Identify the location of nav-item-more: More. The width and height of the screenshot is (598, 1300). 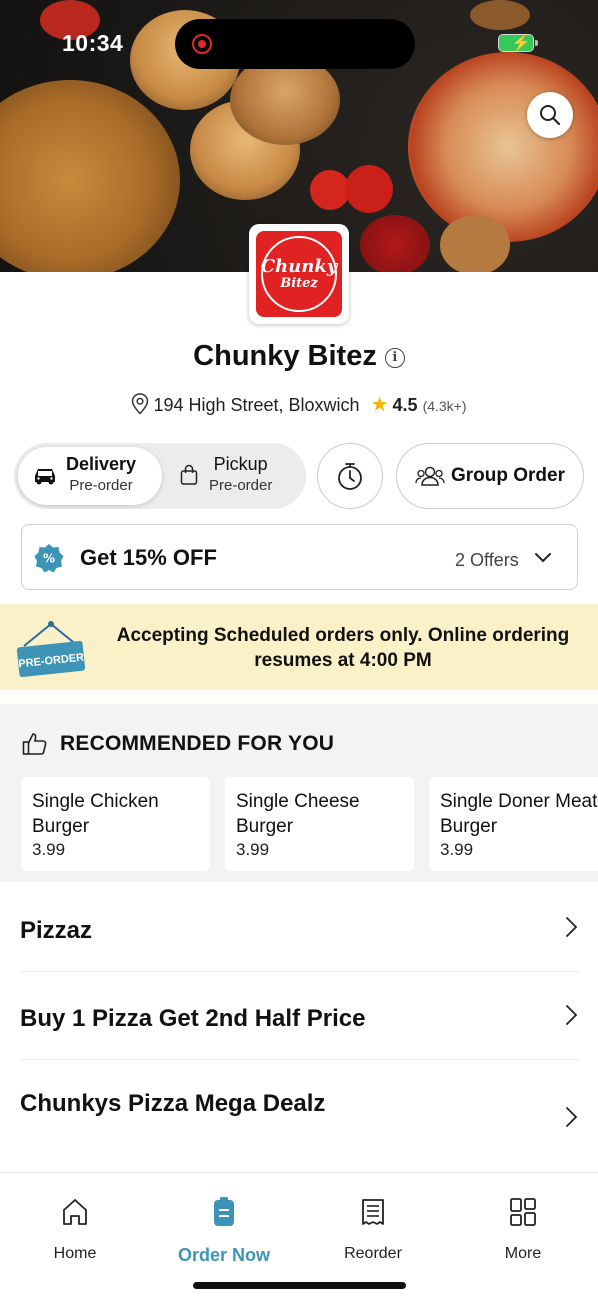
(523, 1229).